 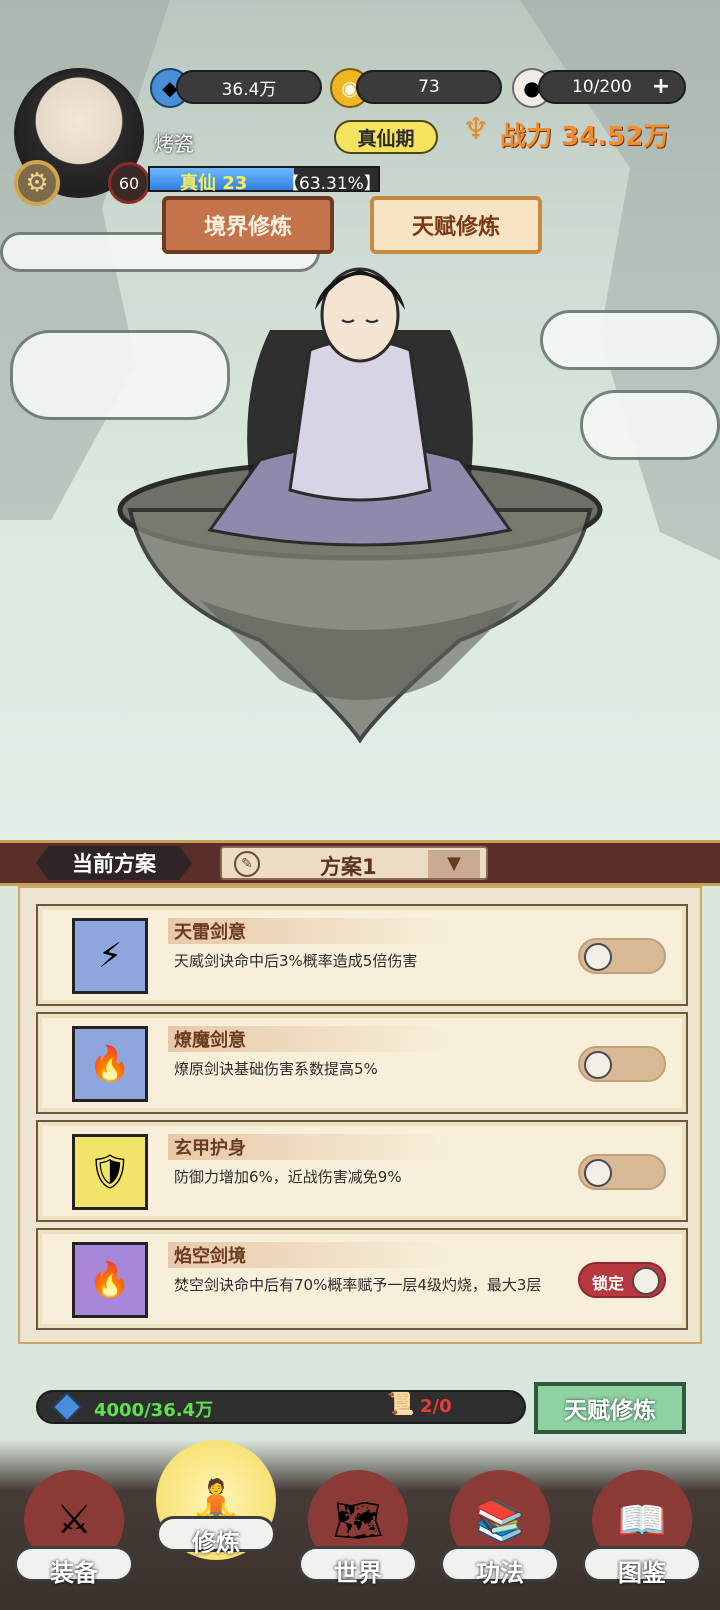 I want to click on plan-selector-bar: 当前方案 ✎ 方案1 ▼, so click(x=360, y=863).